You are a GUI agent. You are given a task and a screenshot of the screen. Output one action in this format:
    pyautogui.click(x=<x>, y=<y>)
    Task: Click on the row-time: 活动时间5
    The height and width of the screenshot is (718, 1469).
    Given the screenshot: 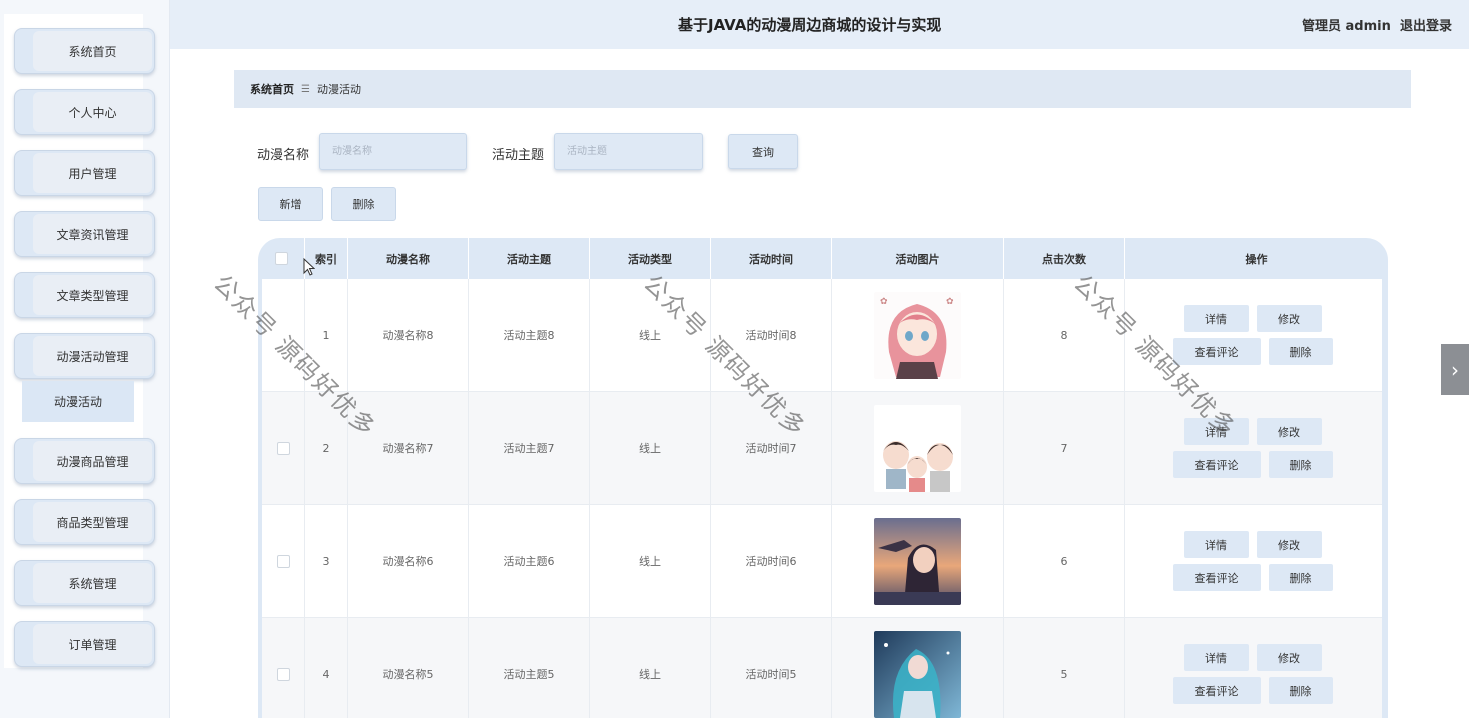 What is the action you would take?
    pyautogui.click(x=771, y=668)
    